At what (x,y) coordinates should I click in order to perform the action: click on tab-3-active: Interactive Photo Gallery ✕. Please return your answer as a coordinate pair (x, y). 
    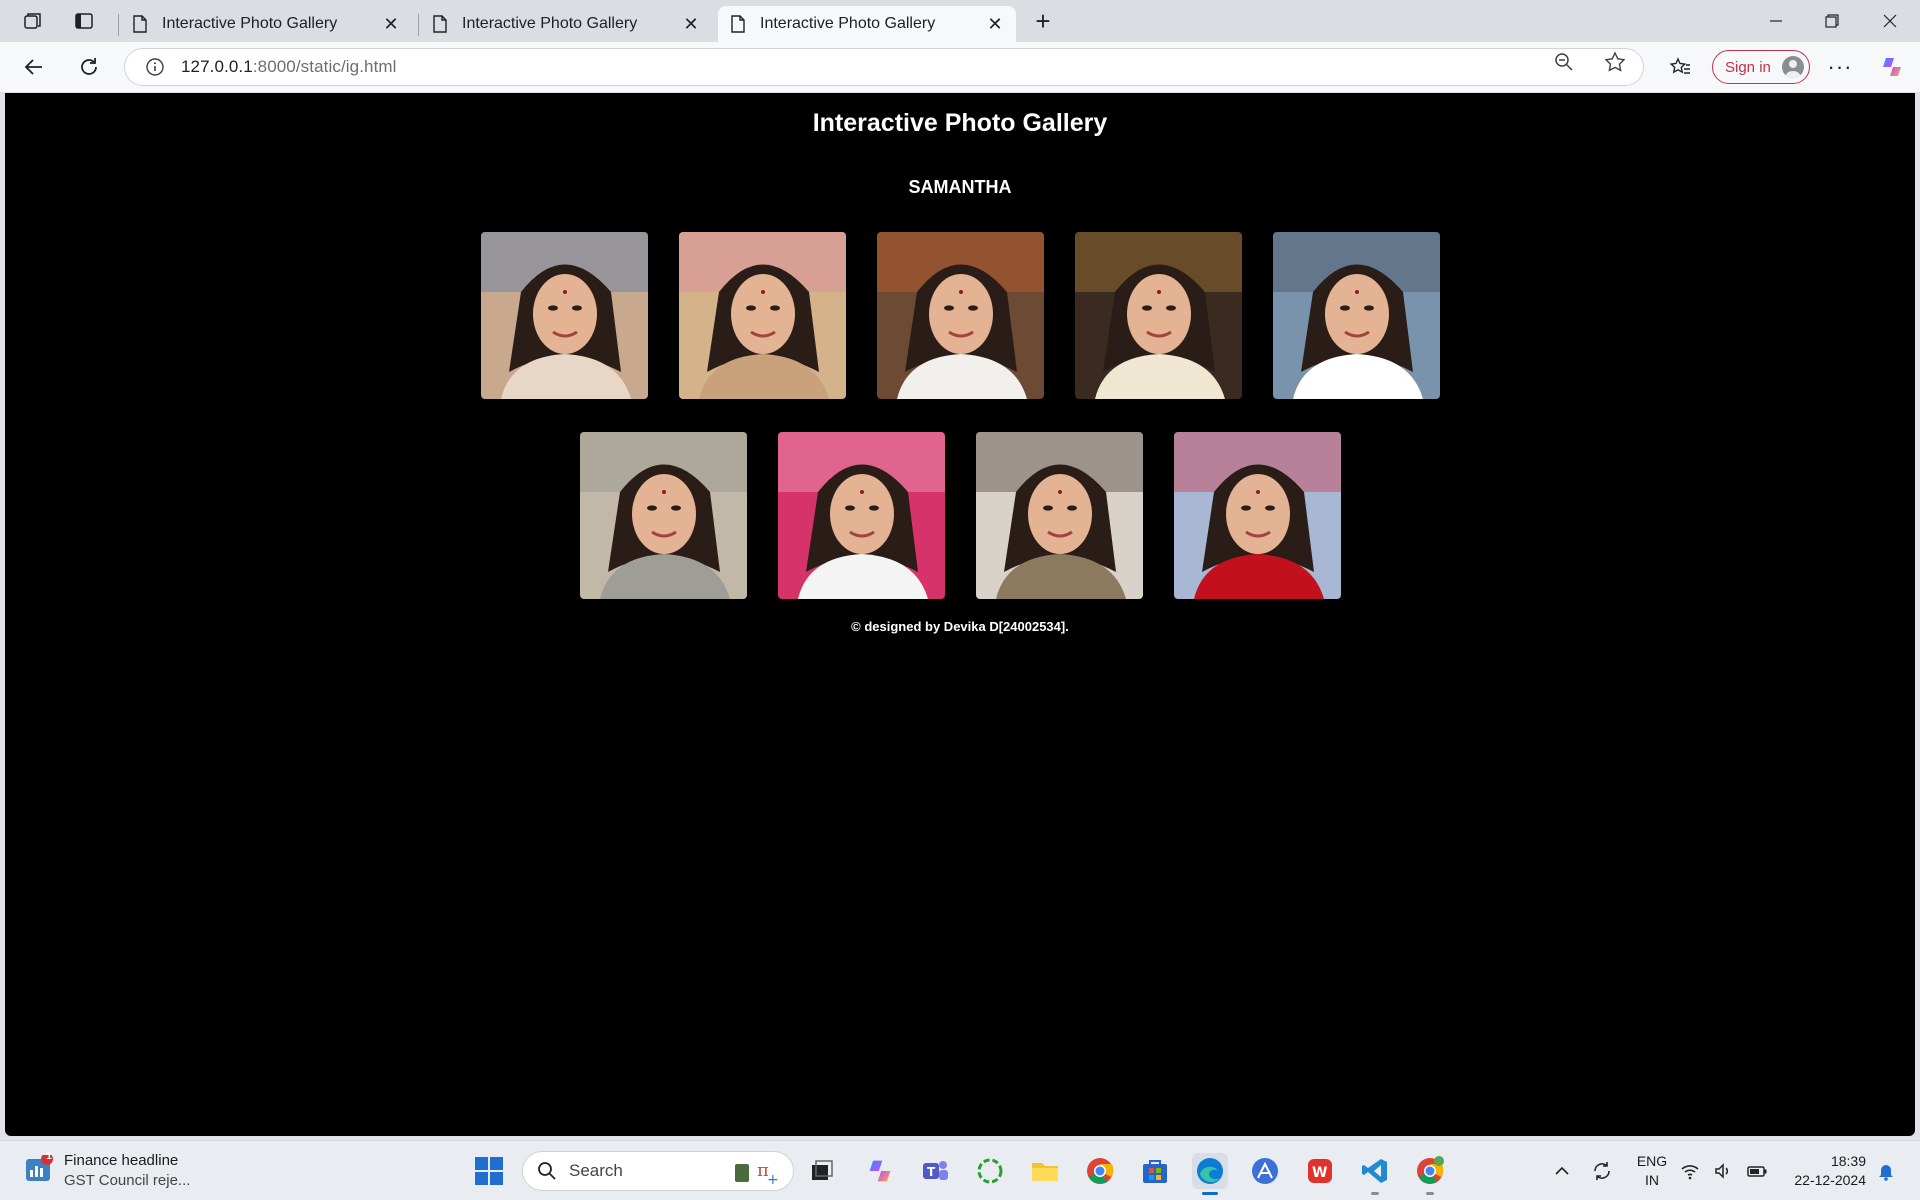
    Looking at the image, I should click on (867, 24).